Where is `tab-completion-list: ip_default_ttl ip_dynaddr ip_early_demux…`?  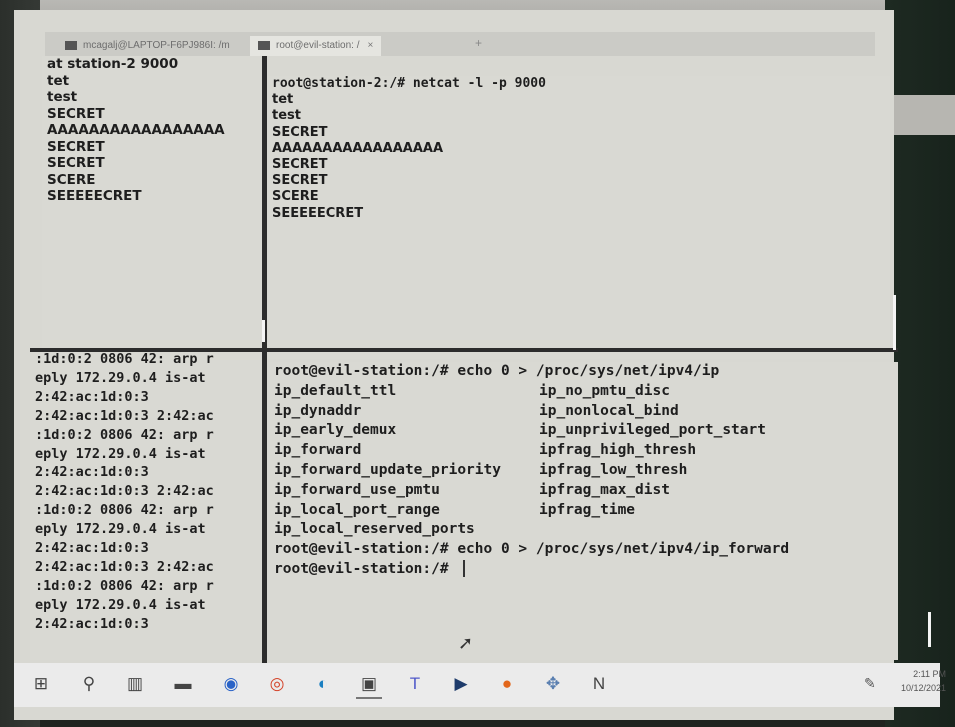 tab-completion-list: ip_default_ttl ip_dynaddr ip_early_demux… is located at coordinates (583, 461).